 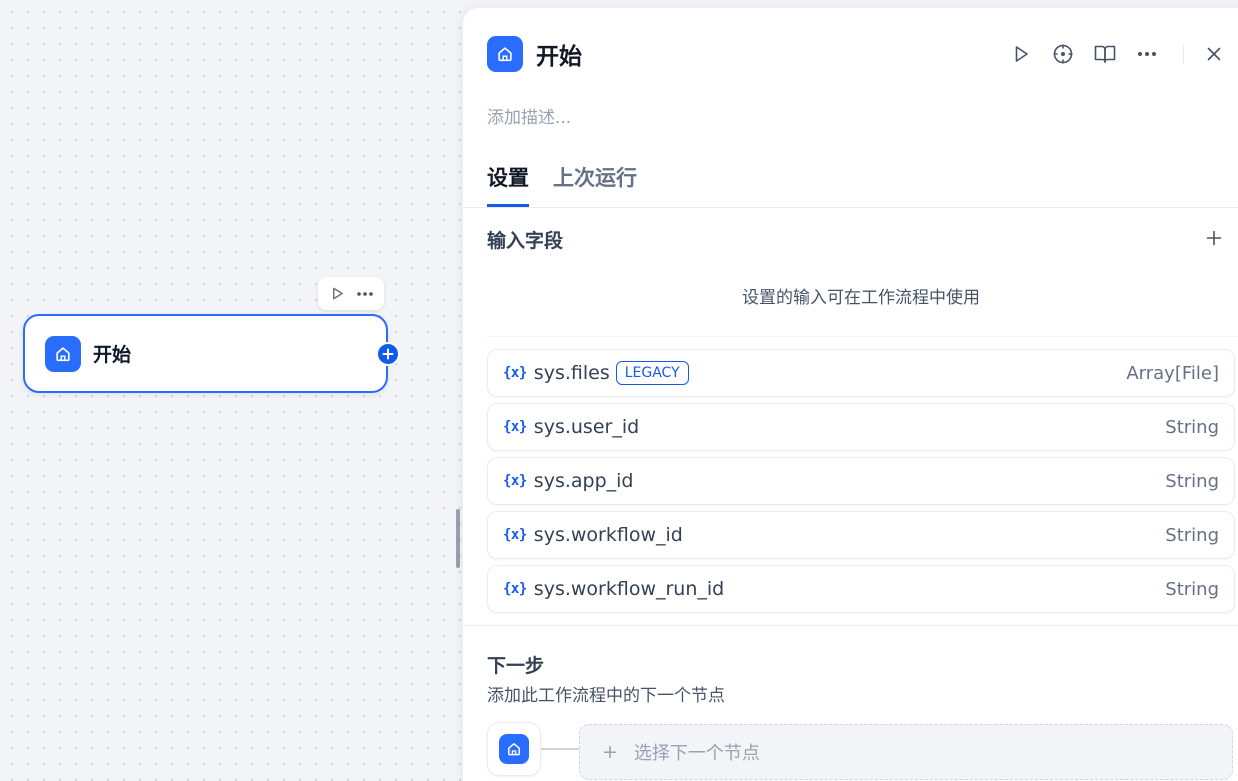 What do you see at coordinates (211, 353) in the screenshot?
I see `start-node: 开始` at bounding box center [211, 353].